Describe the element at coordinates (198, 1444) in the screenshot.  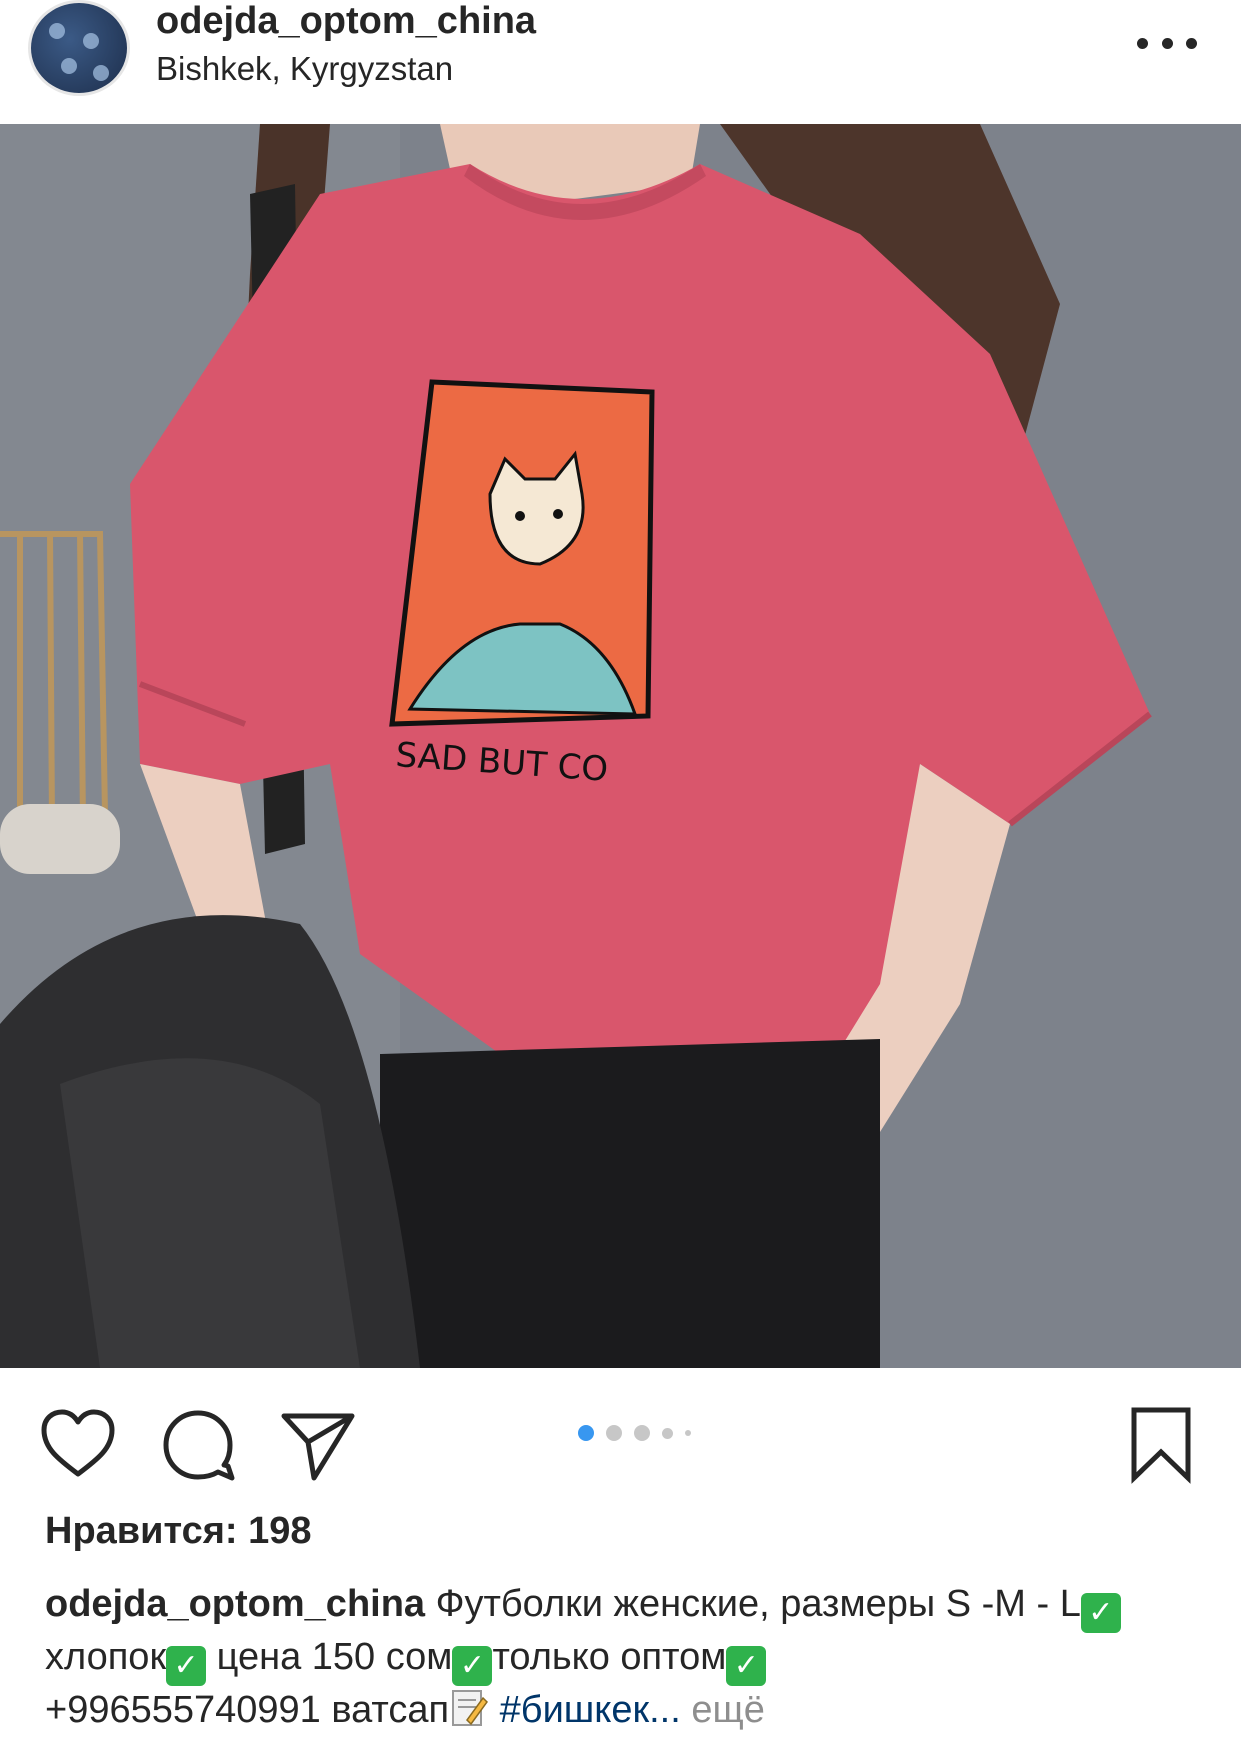
I see `comment-bubble-icon` at that location.